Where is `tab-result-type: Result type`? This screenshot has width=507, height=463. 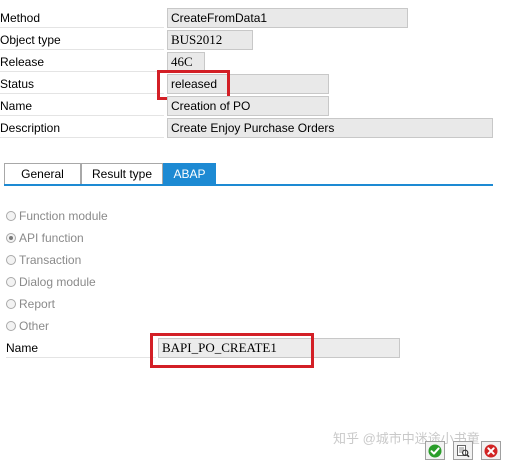
tab-result-type: Result type is located at coordinates (122, 173).